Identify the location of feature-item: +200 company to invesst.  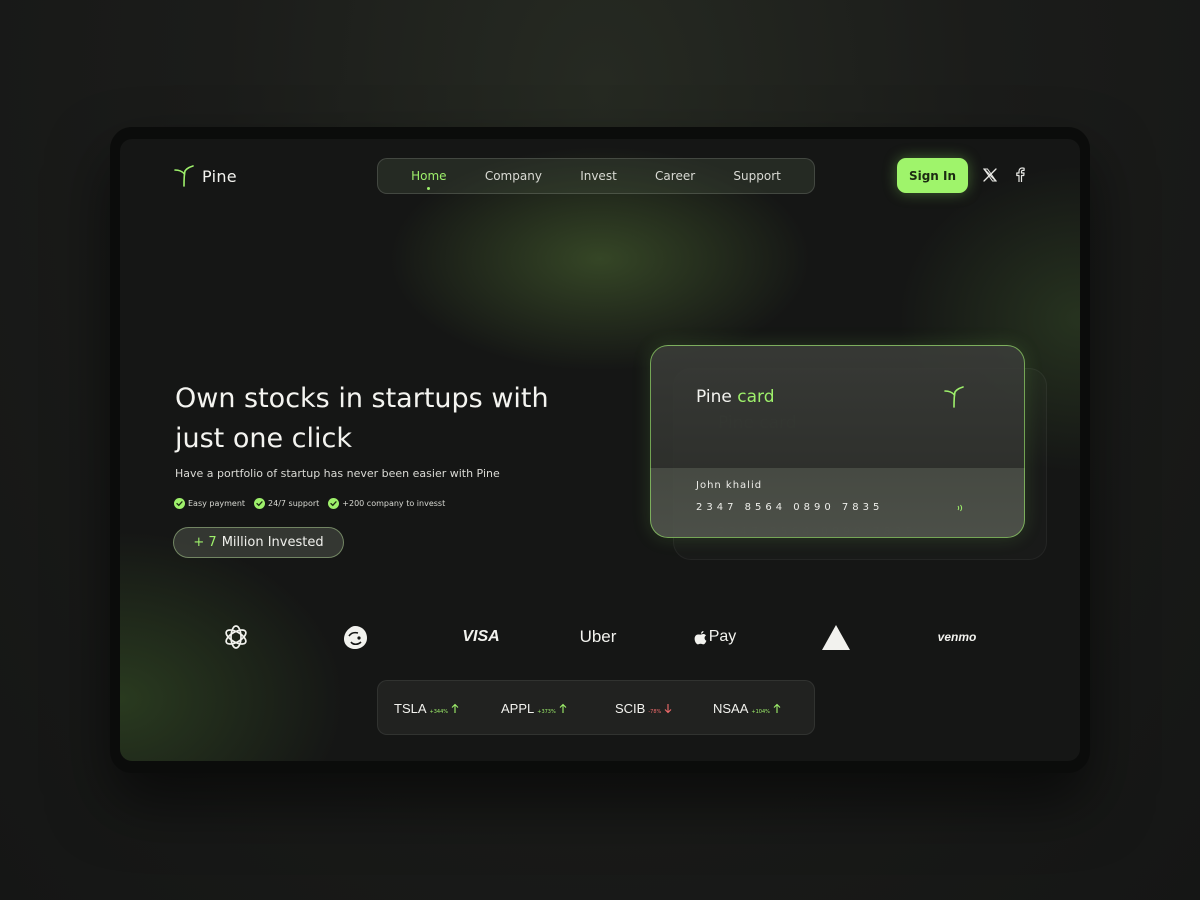
(386, 503).